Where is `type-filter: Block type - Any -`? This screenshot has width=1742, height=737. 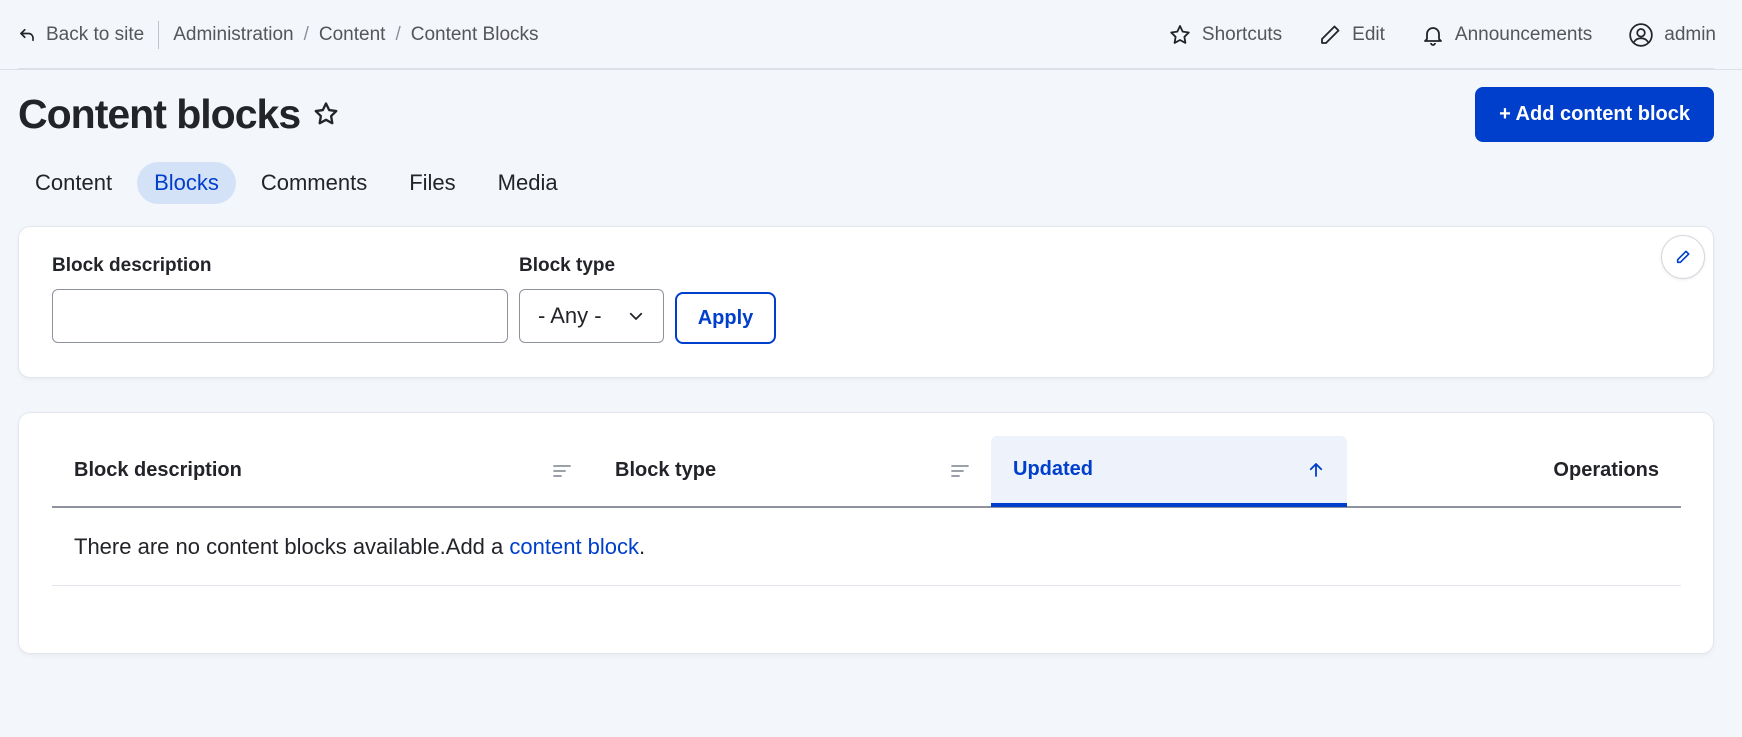 type-filter: Block type - Any - is located at coordinates (591, 299).